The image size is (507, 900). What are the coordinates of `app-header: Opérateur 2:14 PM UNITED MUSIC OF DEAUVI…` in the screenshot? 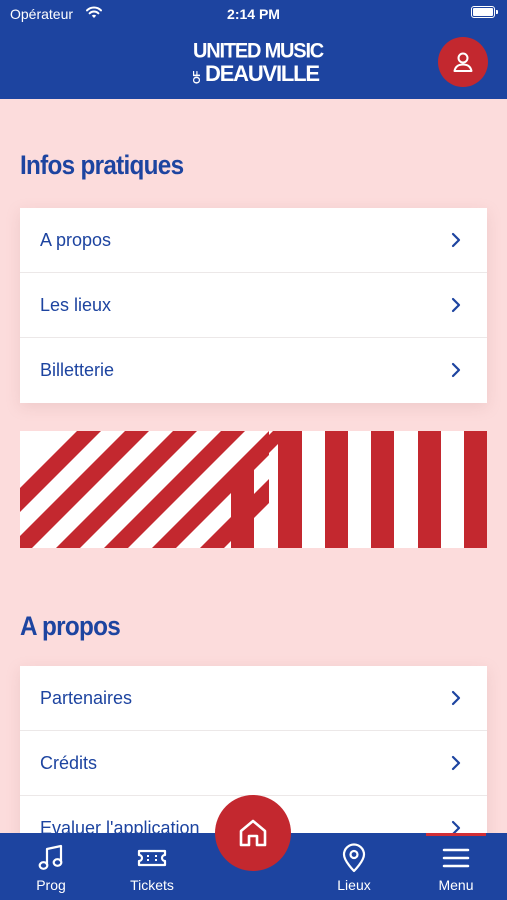 It's located at (253, 49).